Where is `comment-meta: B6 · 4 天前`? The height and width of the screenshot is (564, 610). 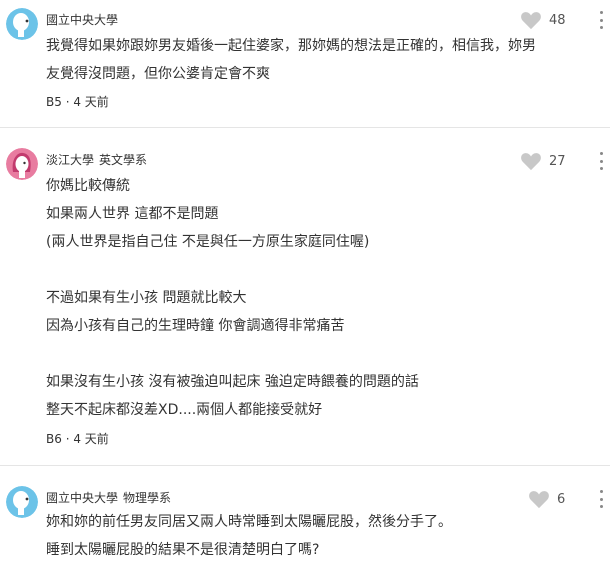
comment-meta: B6 · 4 天前 is located at coordinates (77, 439).